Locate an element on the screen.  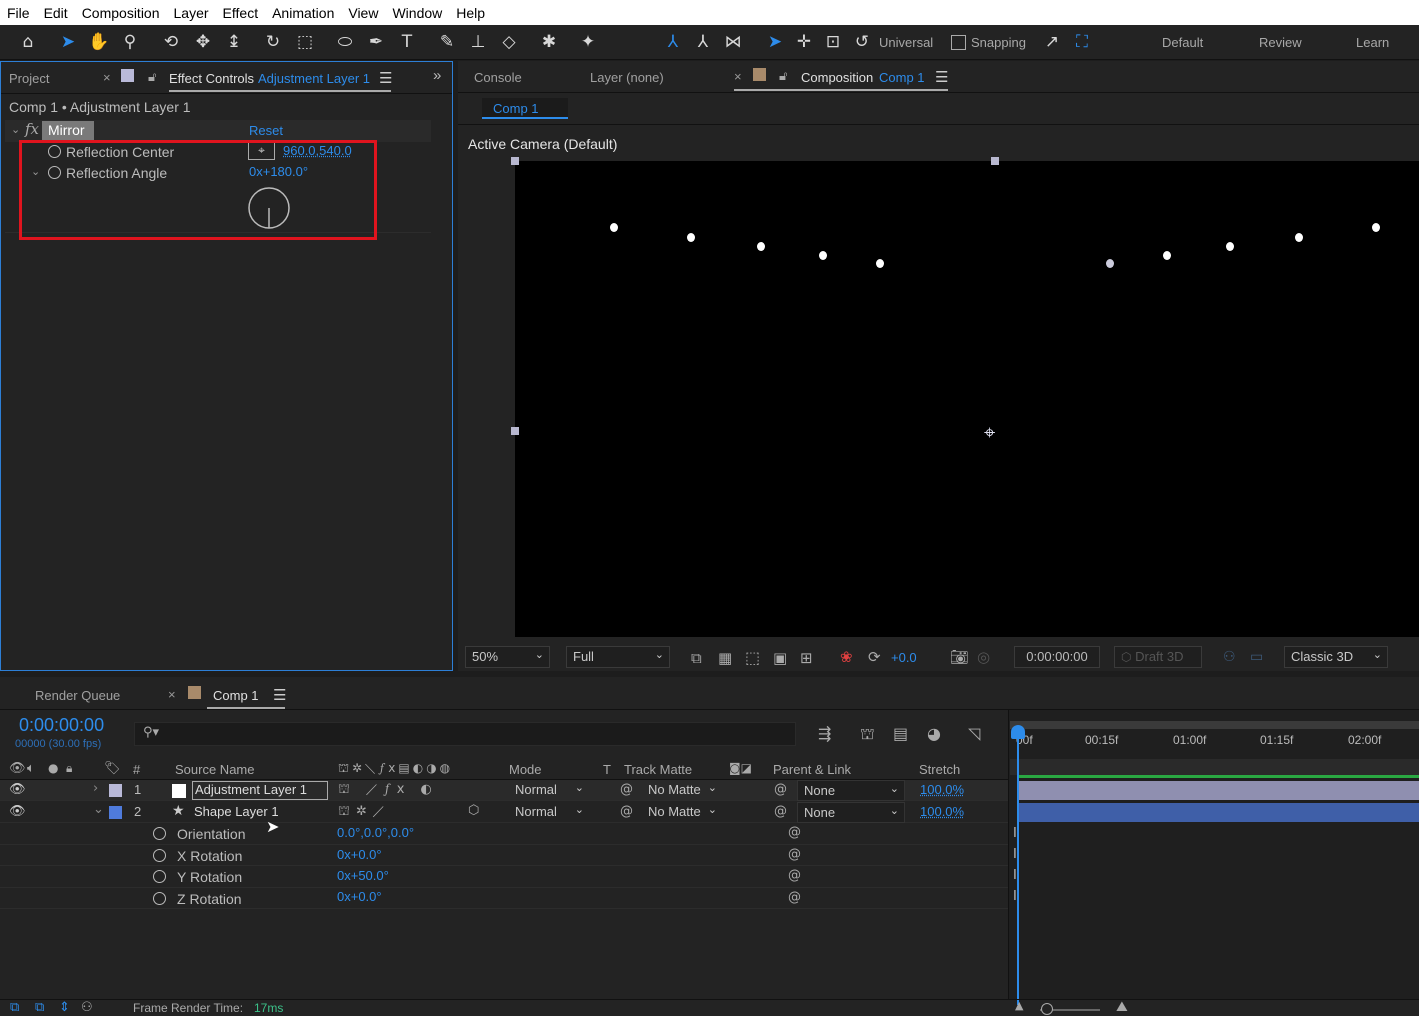
selection-tool-icon: ➤ is located at coordinates (68, 42).